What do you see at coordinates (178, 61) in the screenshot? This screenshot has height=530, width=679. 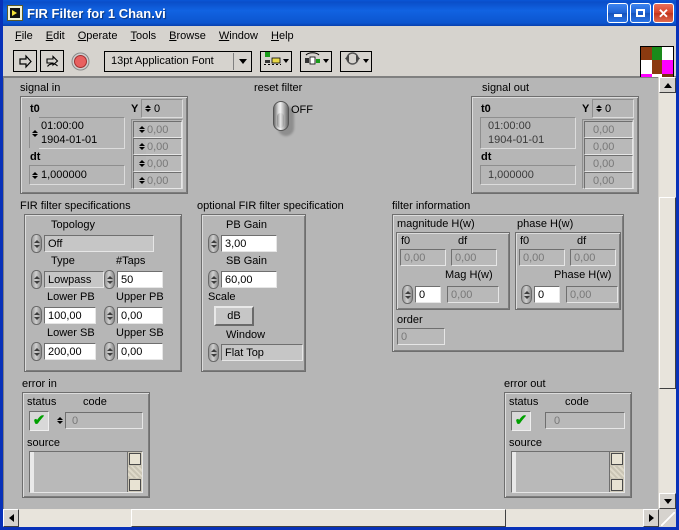 I see `font-selector: 13pt Application Font` at bounding box center [178, 61].